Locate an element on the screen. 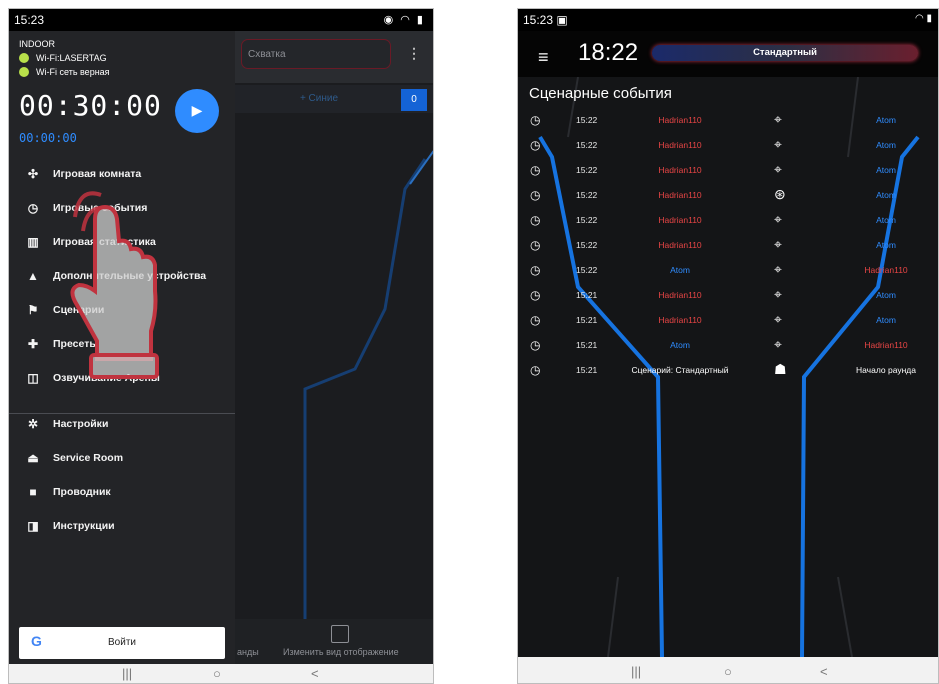 The image size is (939, 684). play-icon: ▶ is located at coordinates (197, 110).